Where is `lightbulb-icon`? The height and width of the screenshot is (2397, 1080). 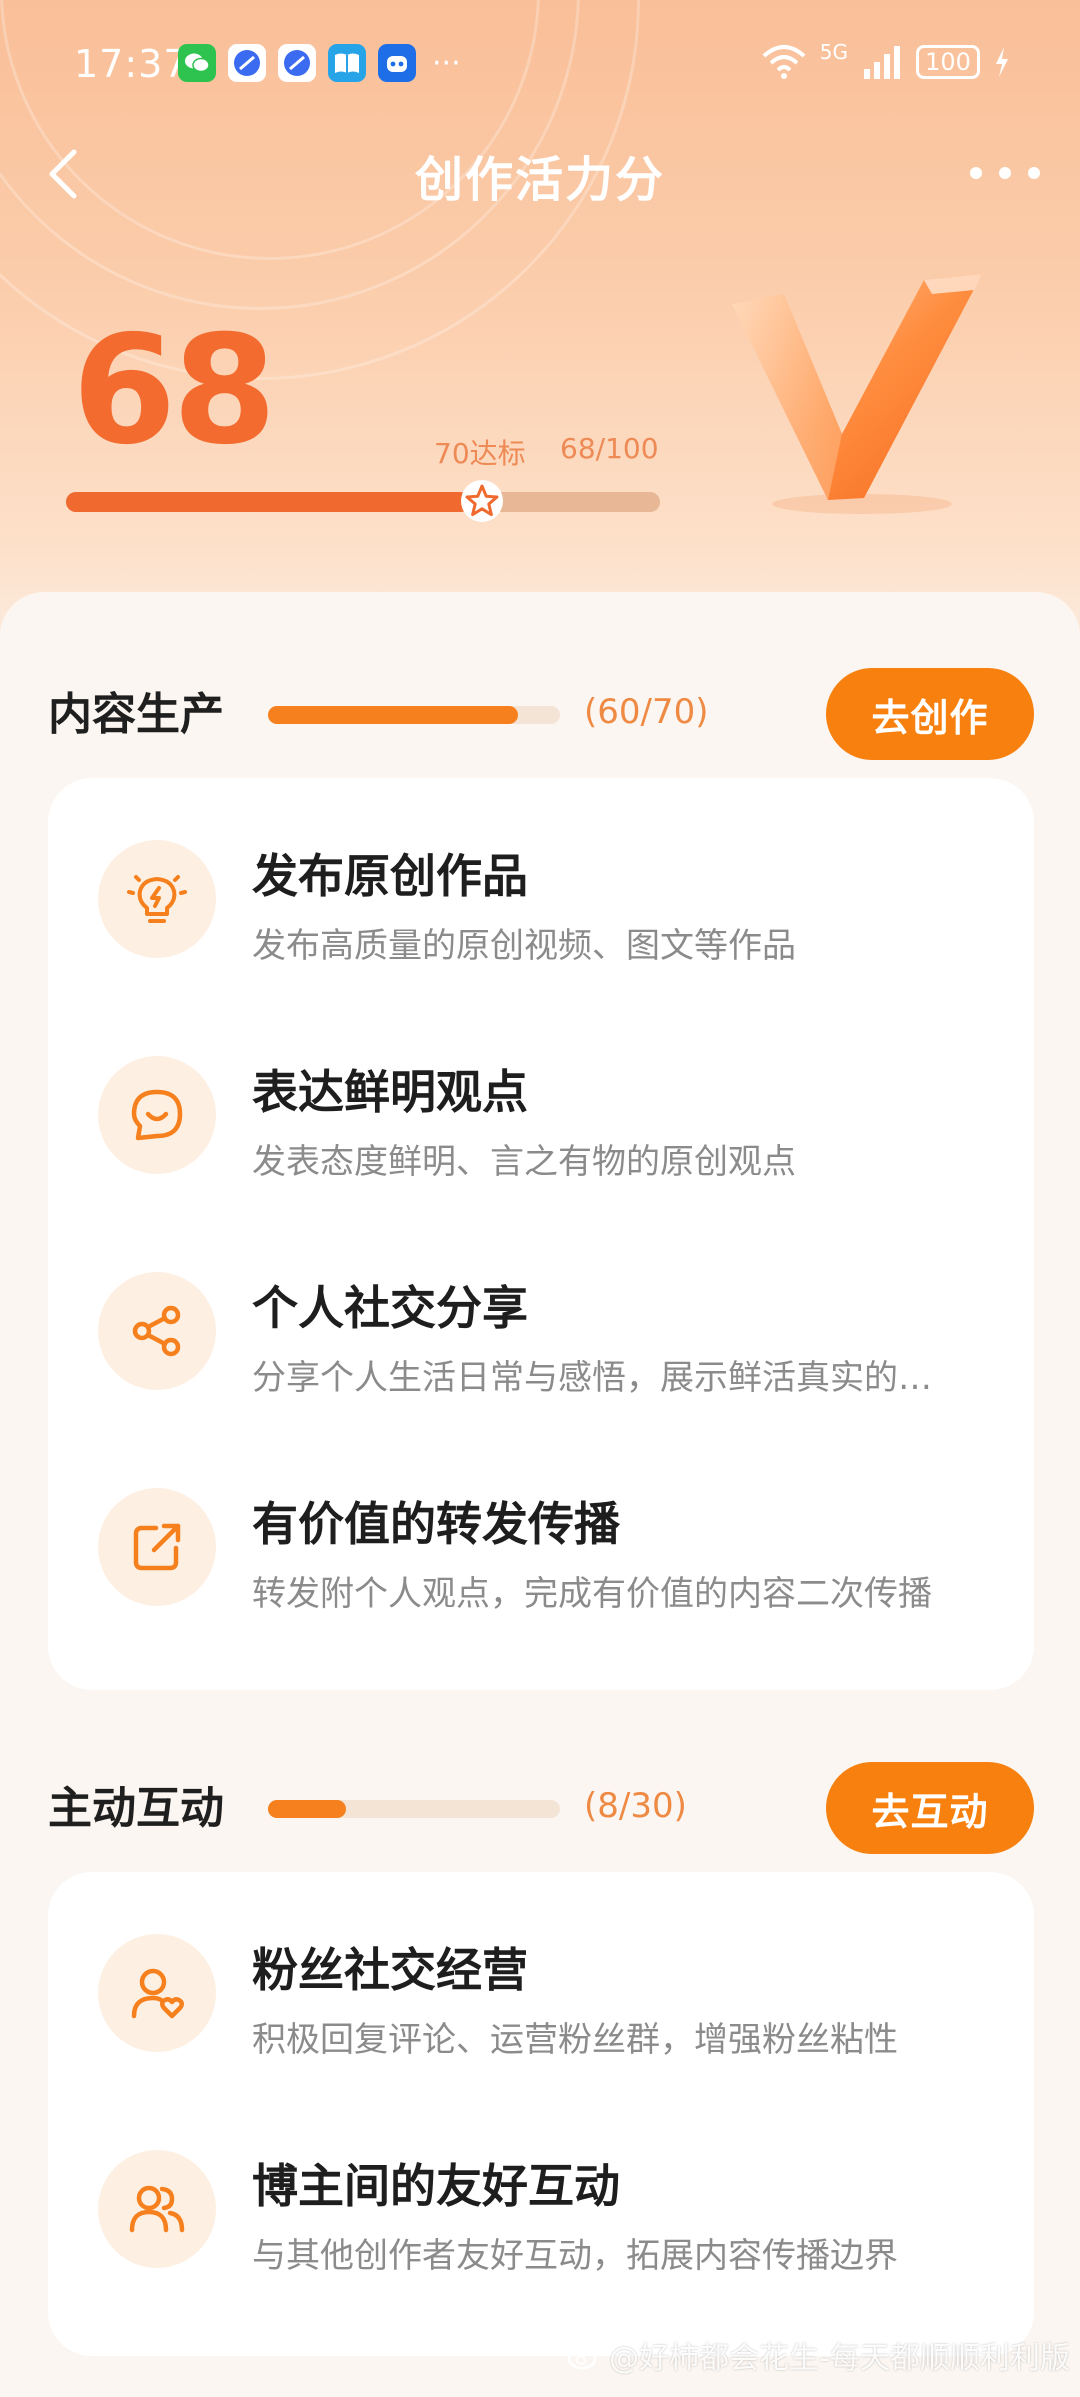 lightbulb-icon is located at coordinates (157, 899).